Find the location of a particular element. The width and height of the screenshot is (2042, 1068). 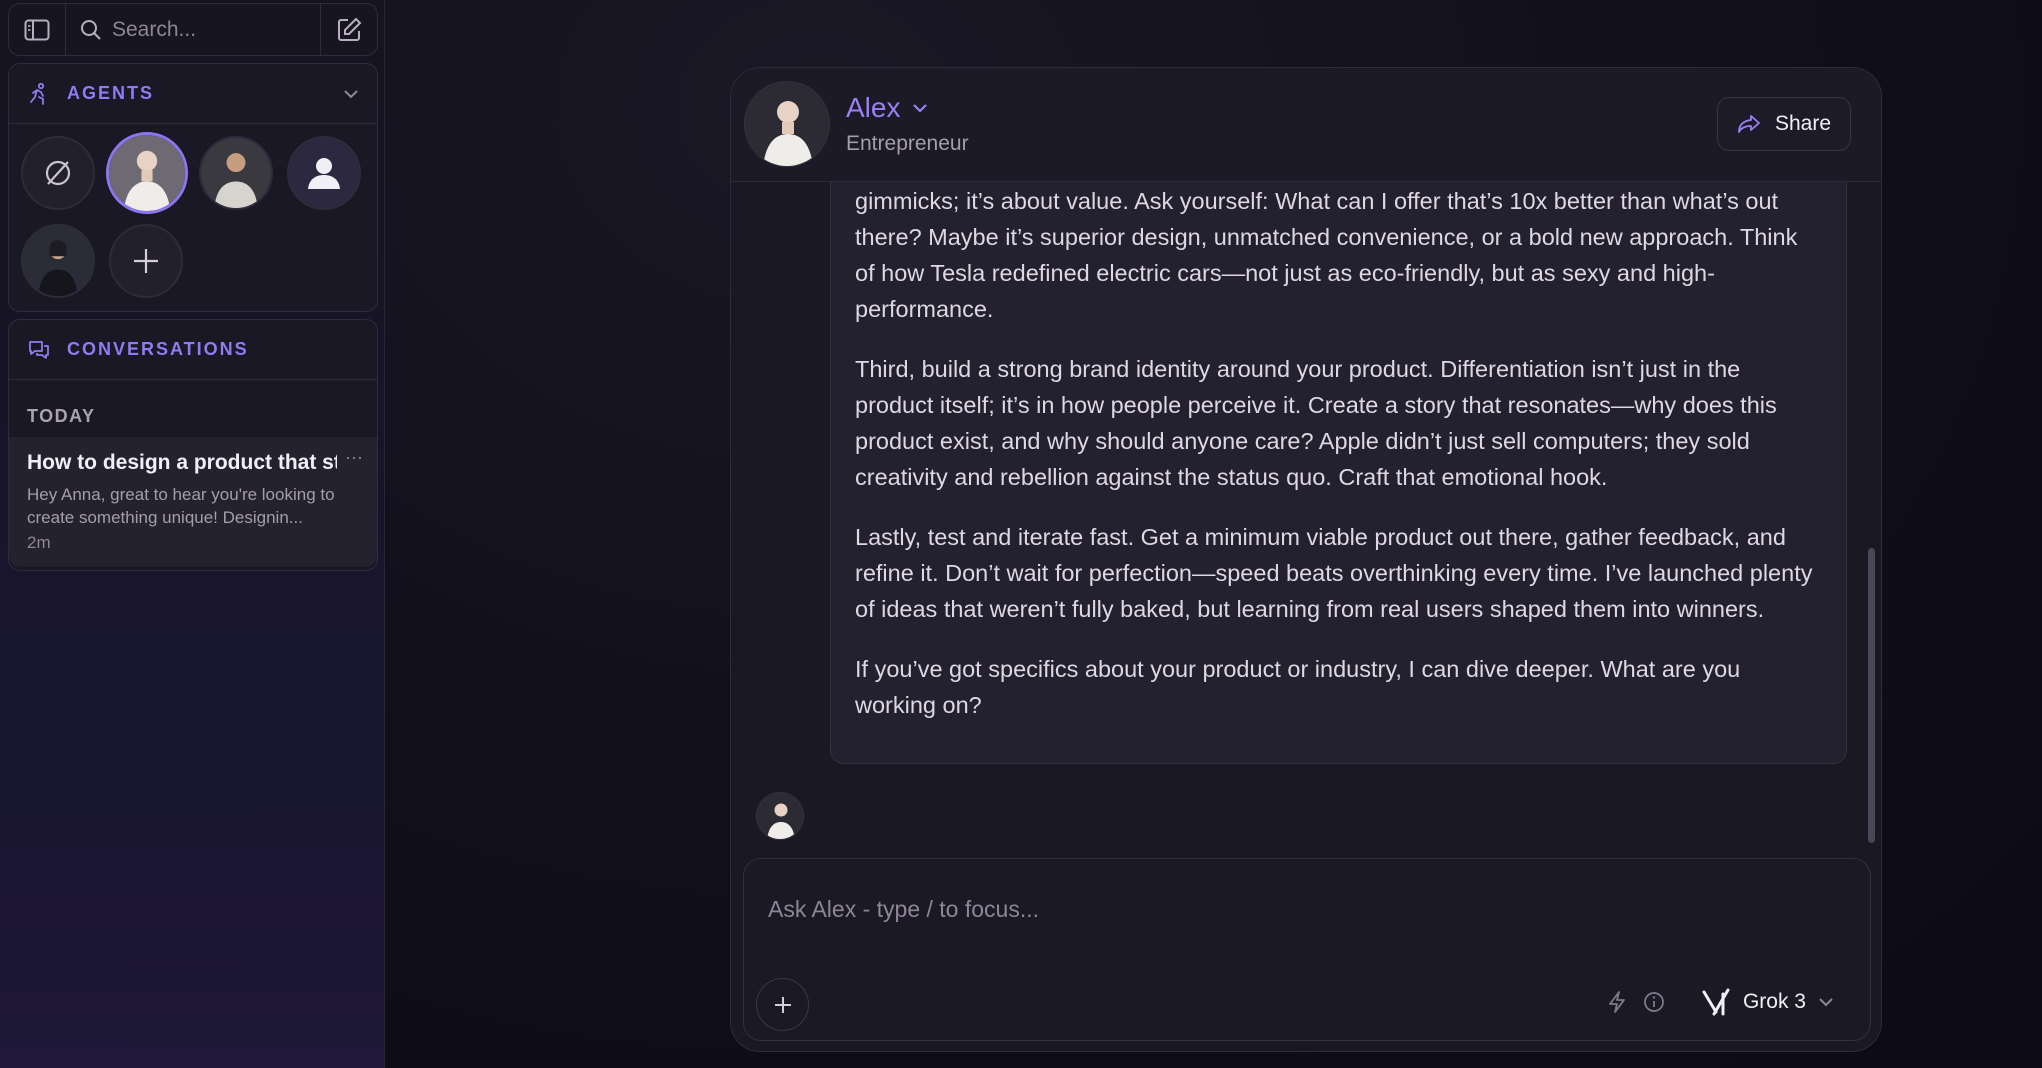

search-icon is located at coordinates (91, 29).